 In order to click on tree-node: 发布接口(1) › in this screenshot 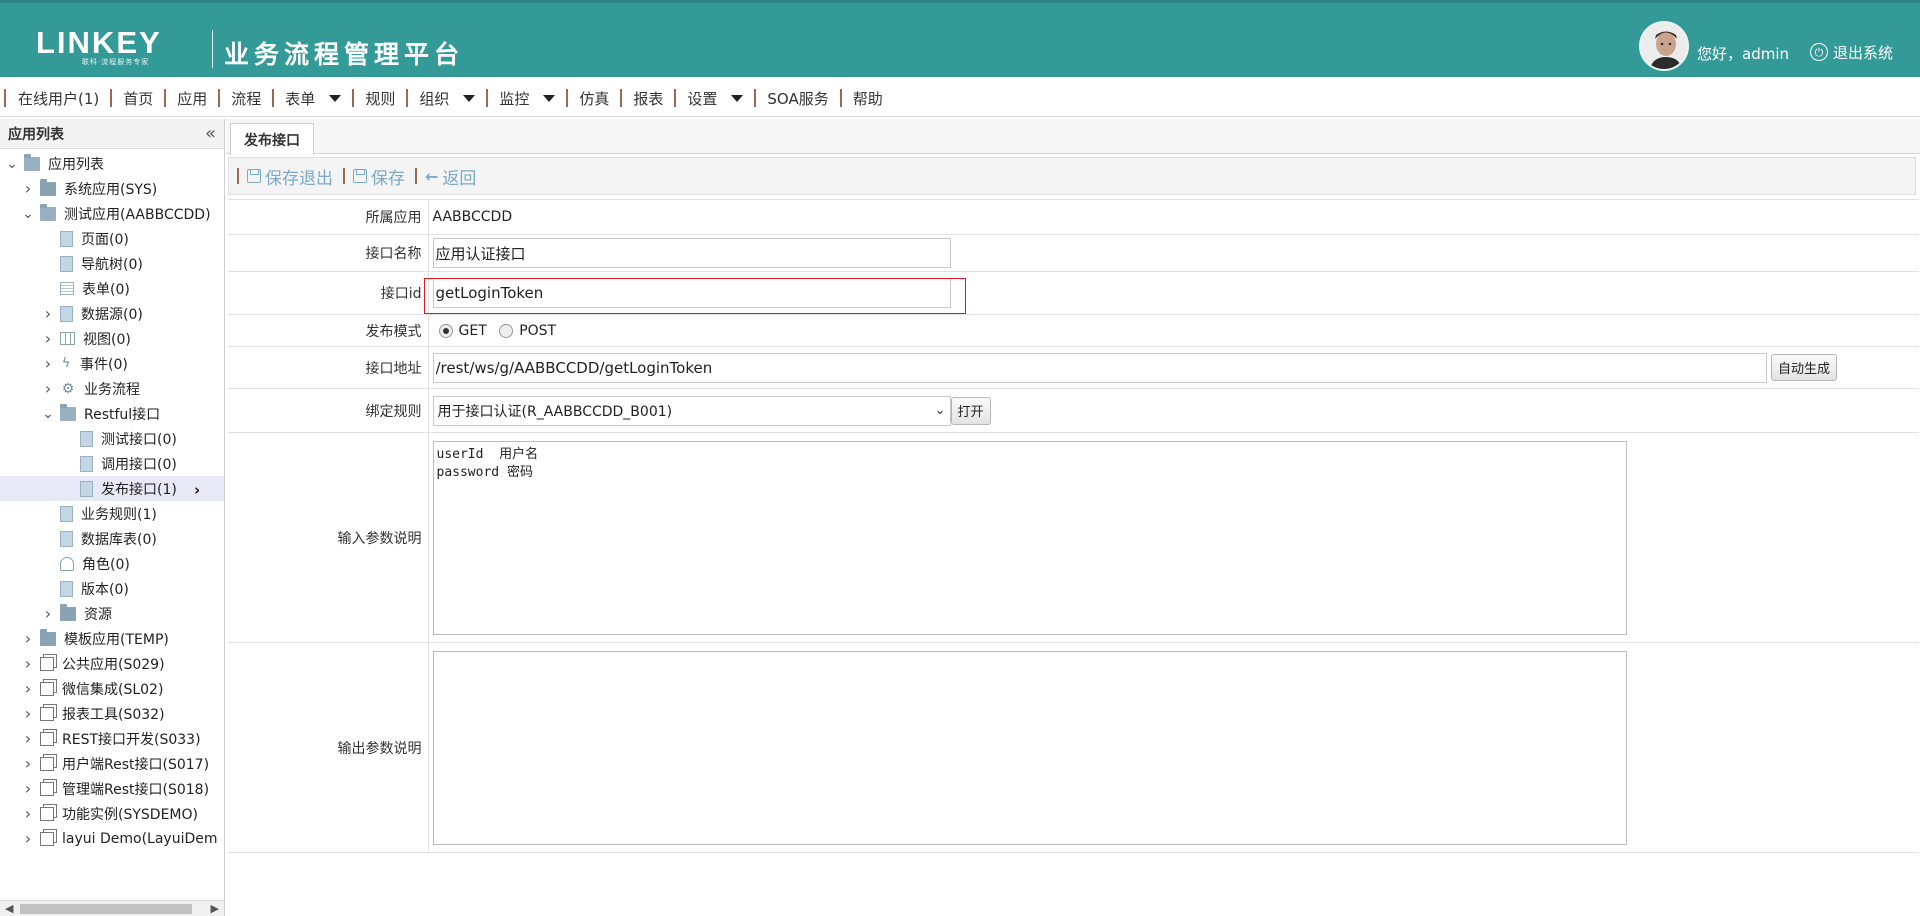, I will do `click(112, 488)`.